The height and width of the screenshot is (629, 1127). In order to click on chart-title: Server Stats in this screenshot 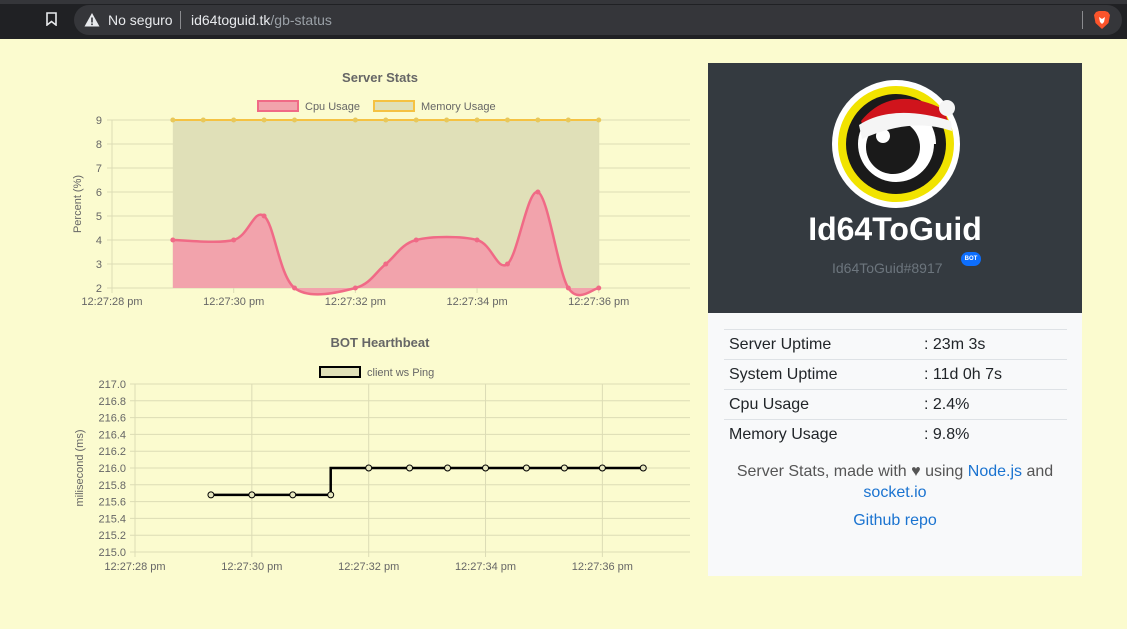, I will do `click(380, 77)`.